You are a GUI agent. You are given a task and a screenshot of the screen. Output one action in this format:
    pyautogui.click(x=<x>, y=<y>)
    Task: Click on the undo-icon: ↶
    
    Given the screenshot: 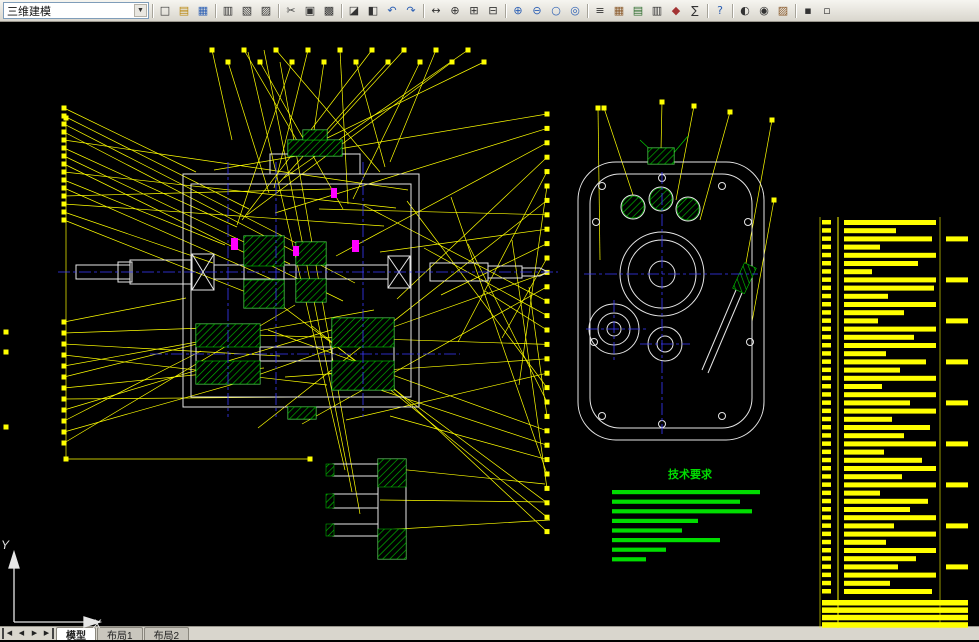 What is the action you would take?
    pyautogui.click(x=392, y=11)
    